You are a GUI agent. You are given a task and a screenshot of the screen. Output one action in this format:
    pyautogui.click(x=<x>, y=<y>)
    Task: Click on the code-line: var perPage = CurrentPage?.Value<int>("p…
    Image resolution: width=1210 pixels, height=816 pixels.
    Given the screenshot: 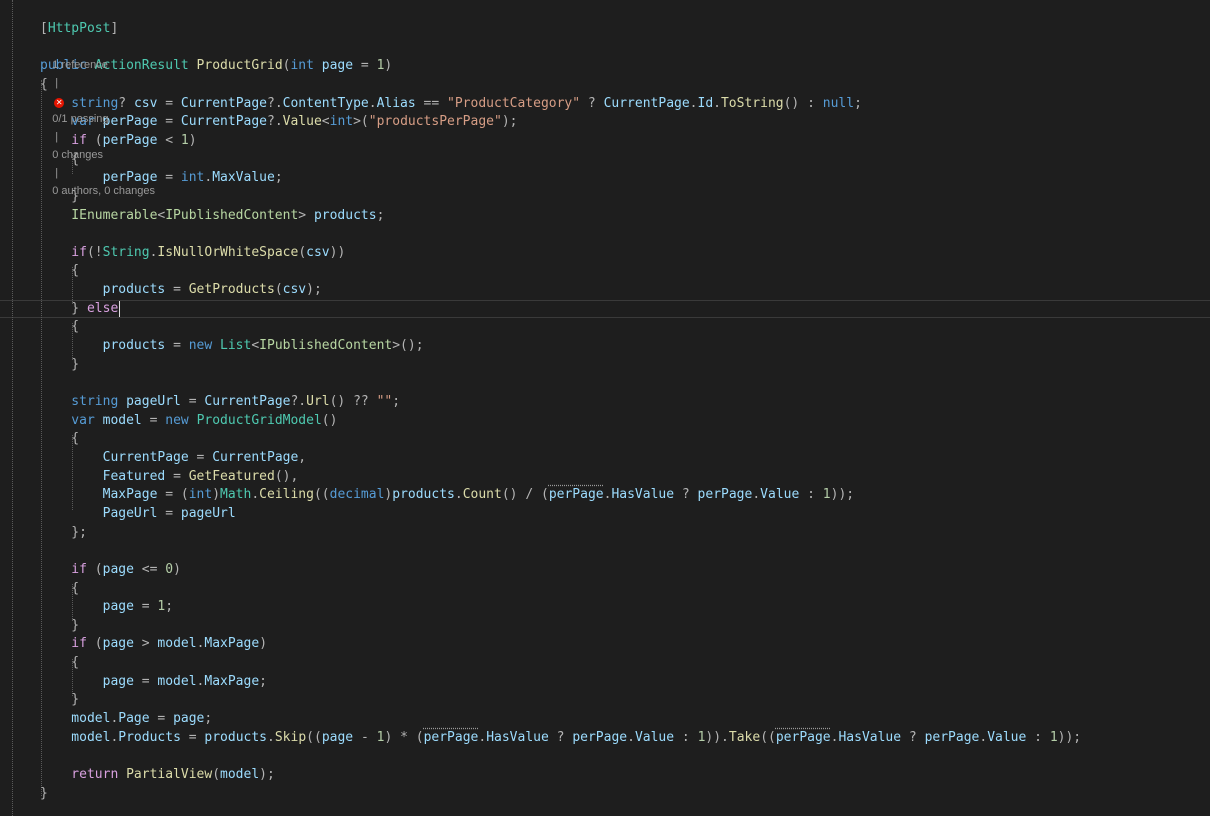 What is the action you would take?
    pyautogui.click(x=278, y=122)
    